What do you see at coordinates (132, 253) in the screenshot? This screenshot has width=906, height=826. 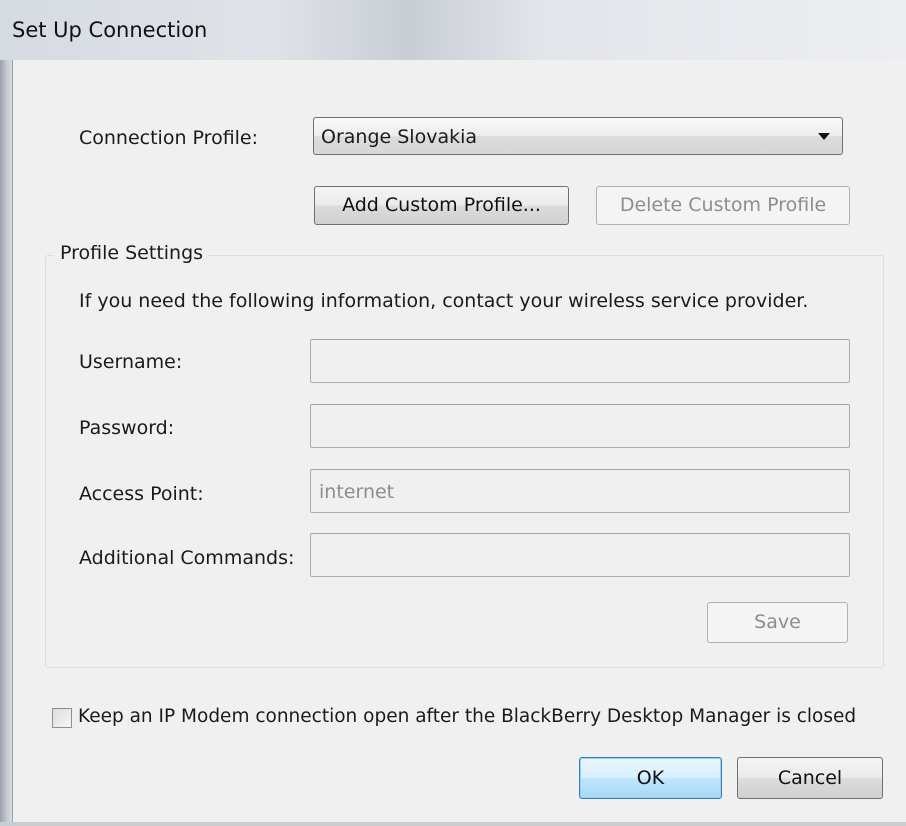 I see `profile-settings-legend: Profile Settings` at bounding box center [132, 253].